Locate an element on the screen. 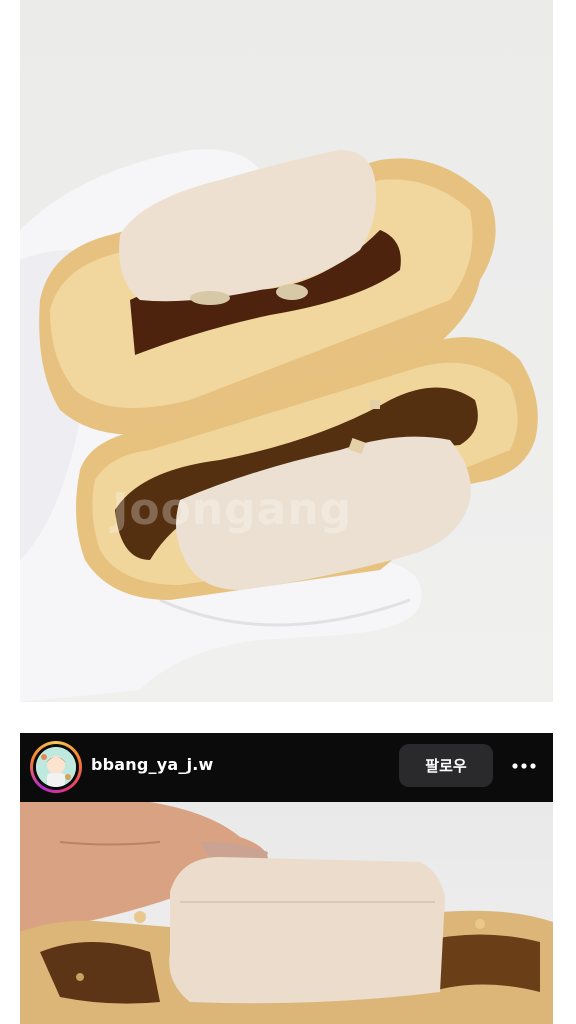 Image resolution: width=576 pixels, height=1024 pixels. more-options-icon is located at coordinates (524, 766).